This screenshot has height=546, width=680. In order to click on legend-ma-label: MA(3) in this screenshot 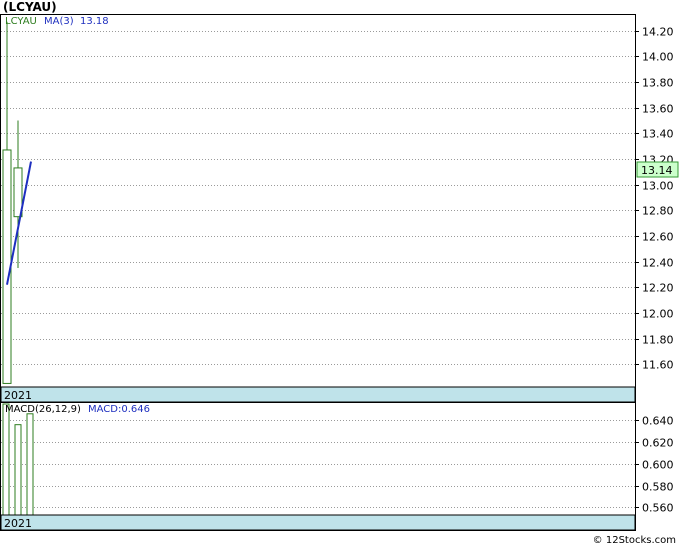, I will do `click(59, 21)`.